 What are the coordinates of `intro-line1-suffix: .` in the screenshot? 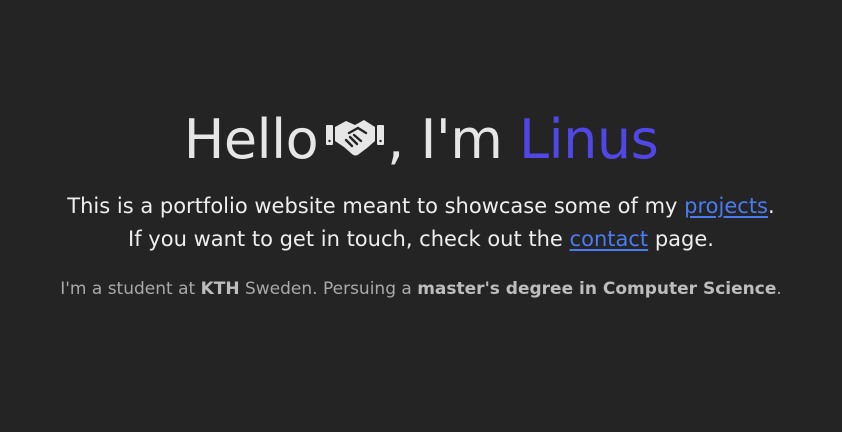 It's located at (771, 206).